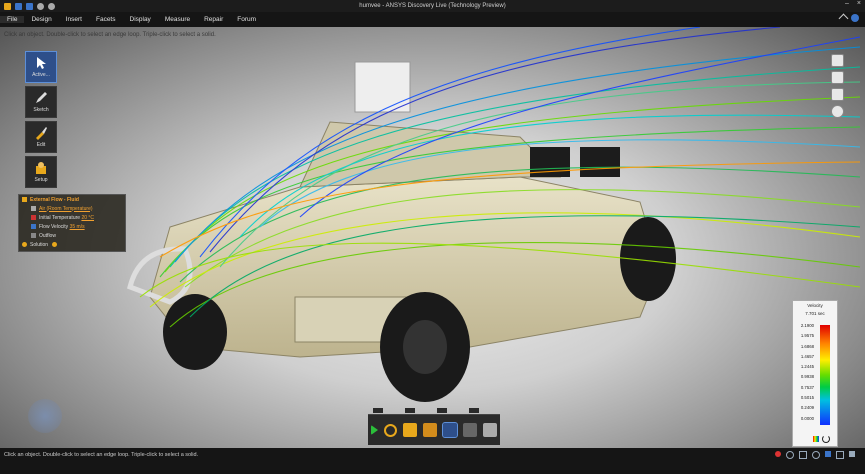 The image size is (865, 474). What do you see at coordinates (807, 356) in the screenshot?
I see `legend-tick: 1.4657` at bounding box center [807, 356].